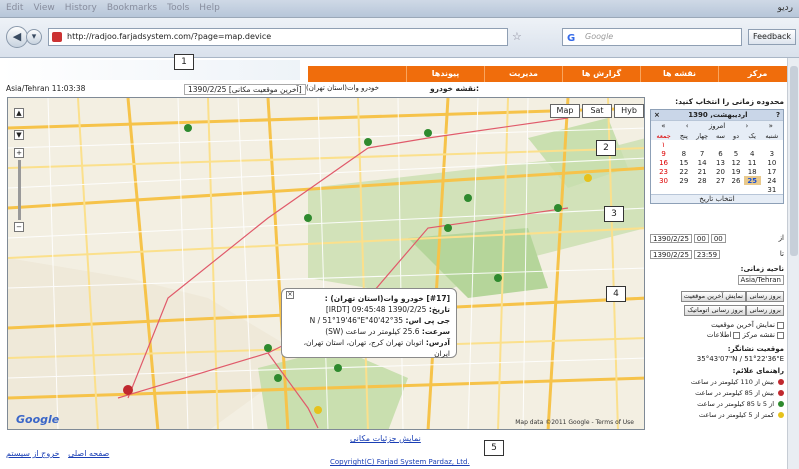  What do you see at coordinates (664, 135) in the screenshot?
I see `day-name: جمعه` at bounding box center [664, 135].